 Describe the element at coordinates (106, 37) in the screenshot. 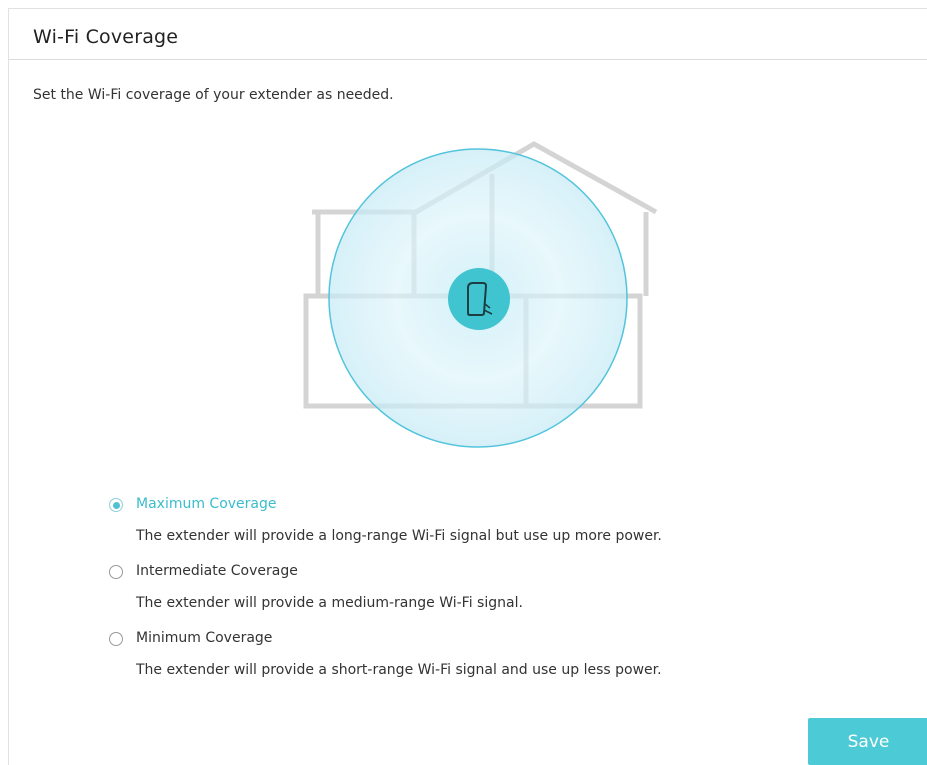

I see `page-title: Wi-Fi Coverage` at that location.